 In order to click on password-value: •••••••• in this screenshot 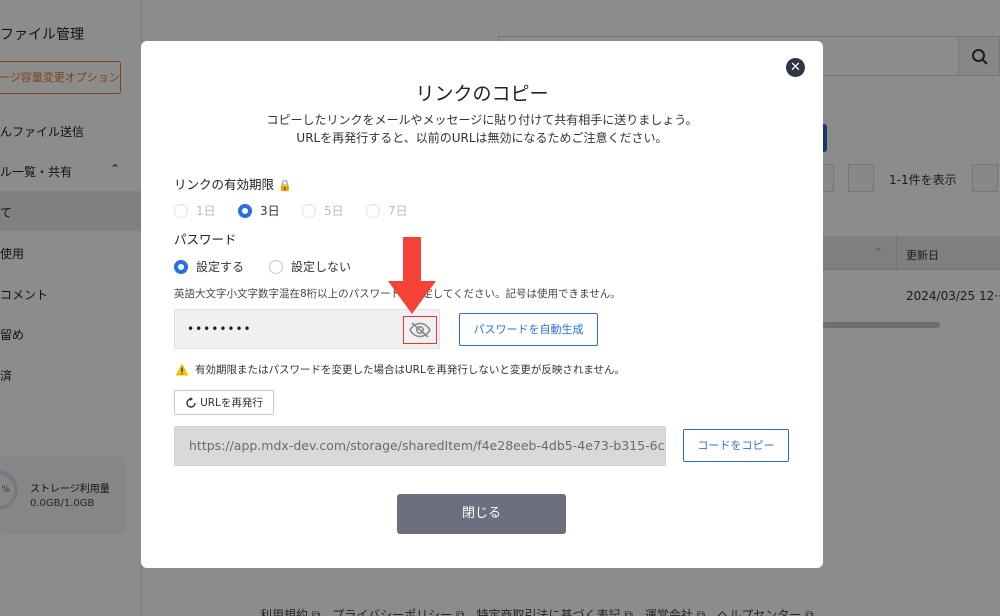, I will do `click(219, 329)`.